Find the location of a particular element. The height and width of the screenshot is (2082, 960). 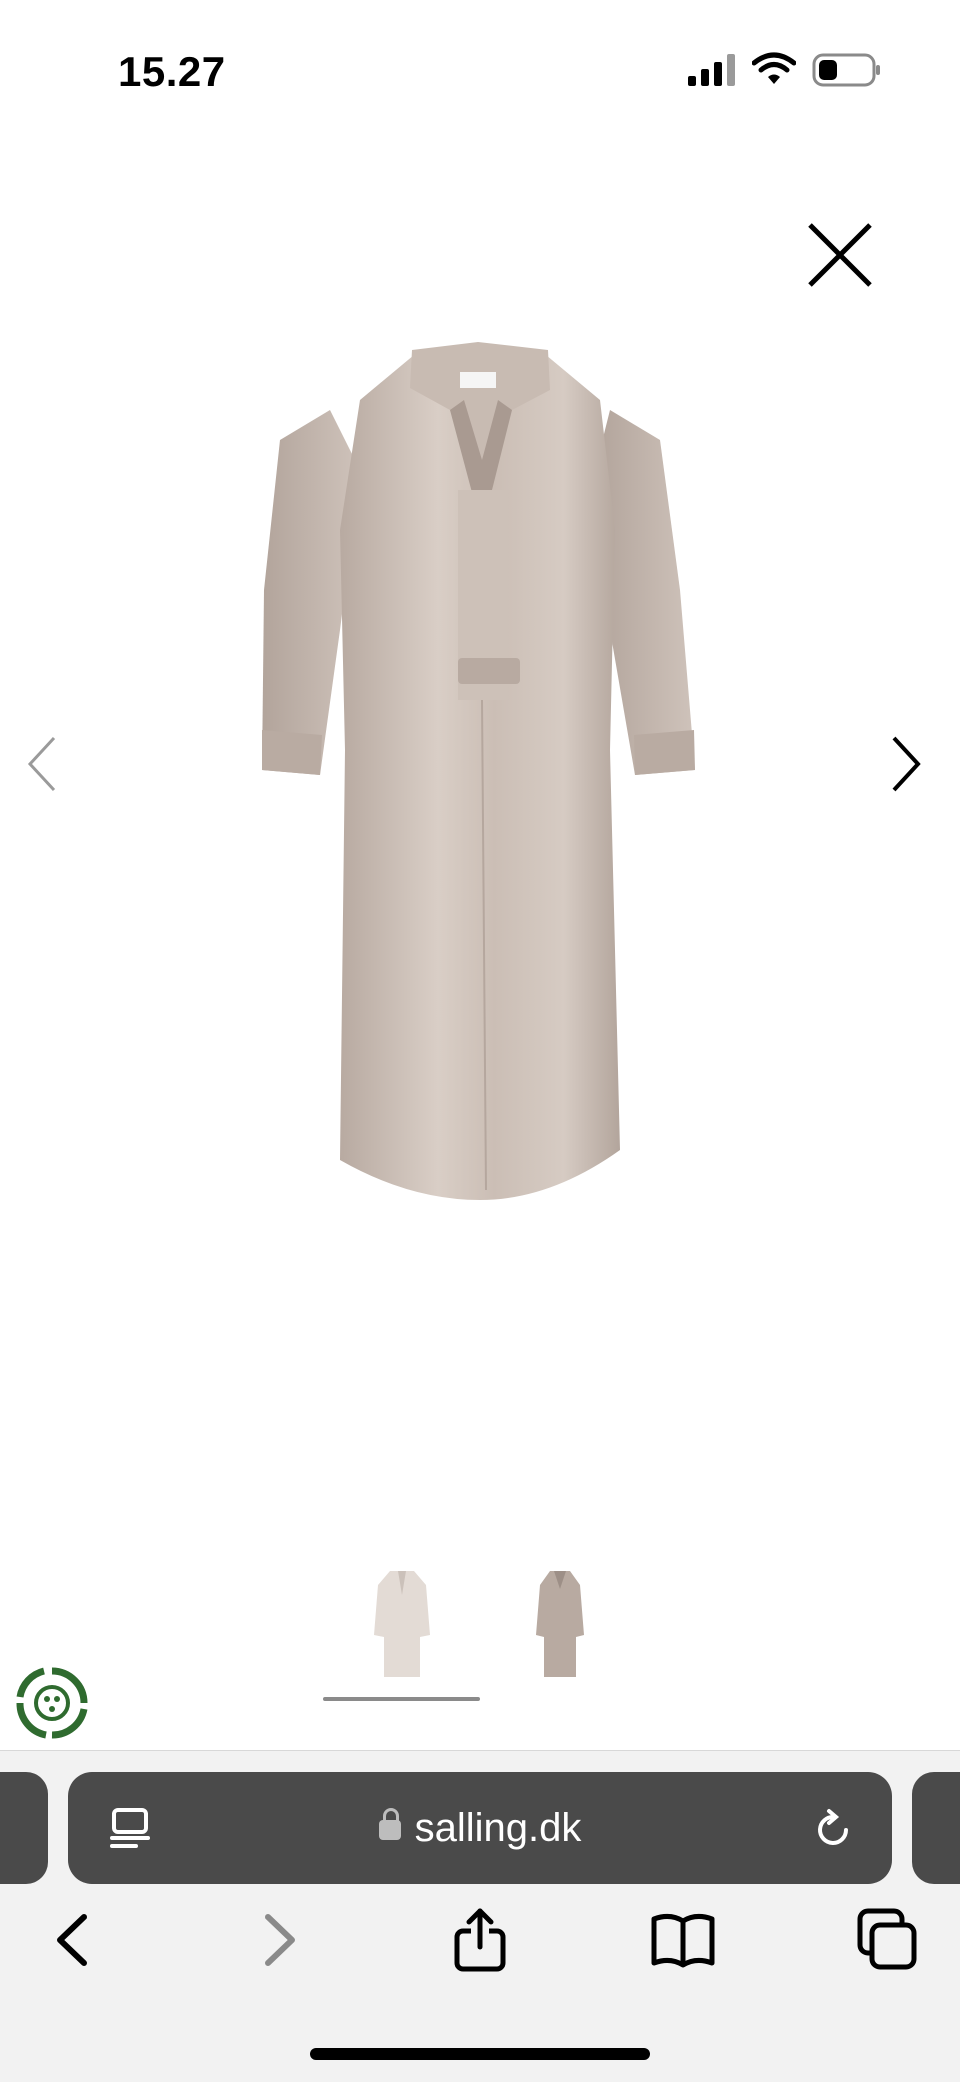

signal-icon is located at coordinates (711, 70).